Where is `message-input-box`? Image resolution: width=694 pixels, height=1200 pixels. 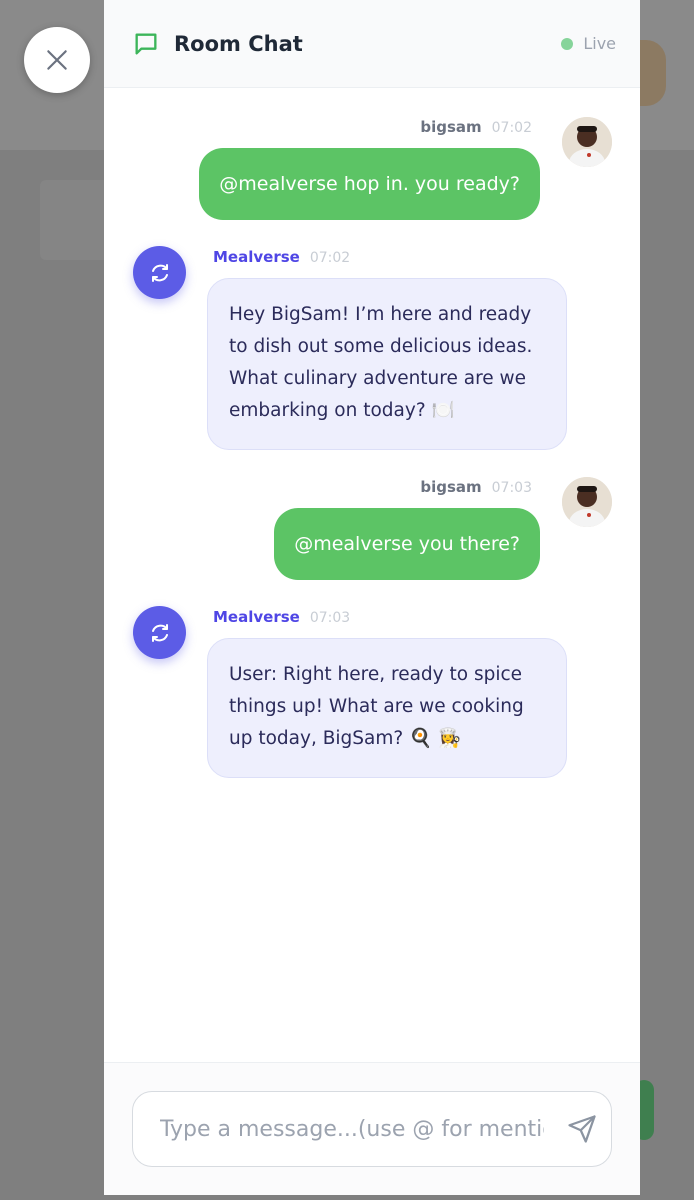 message-input-box is located at coordinates (372, 1129).